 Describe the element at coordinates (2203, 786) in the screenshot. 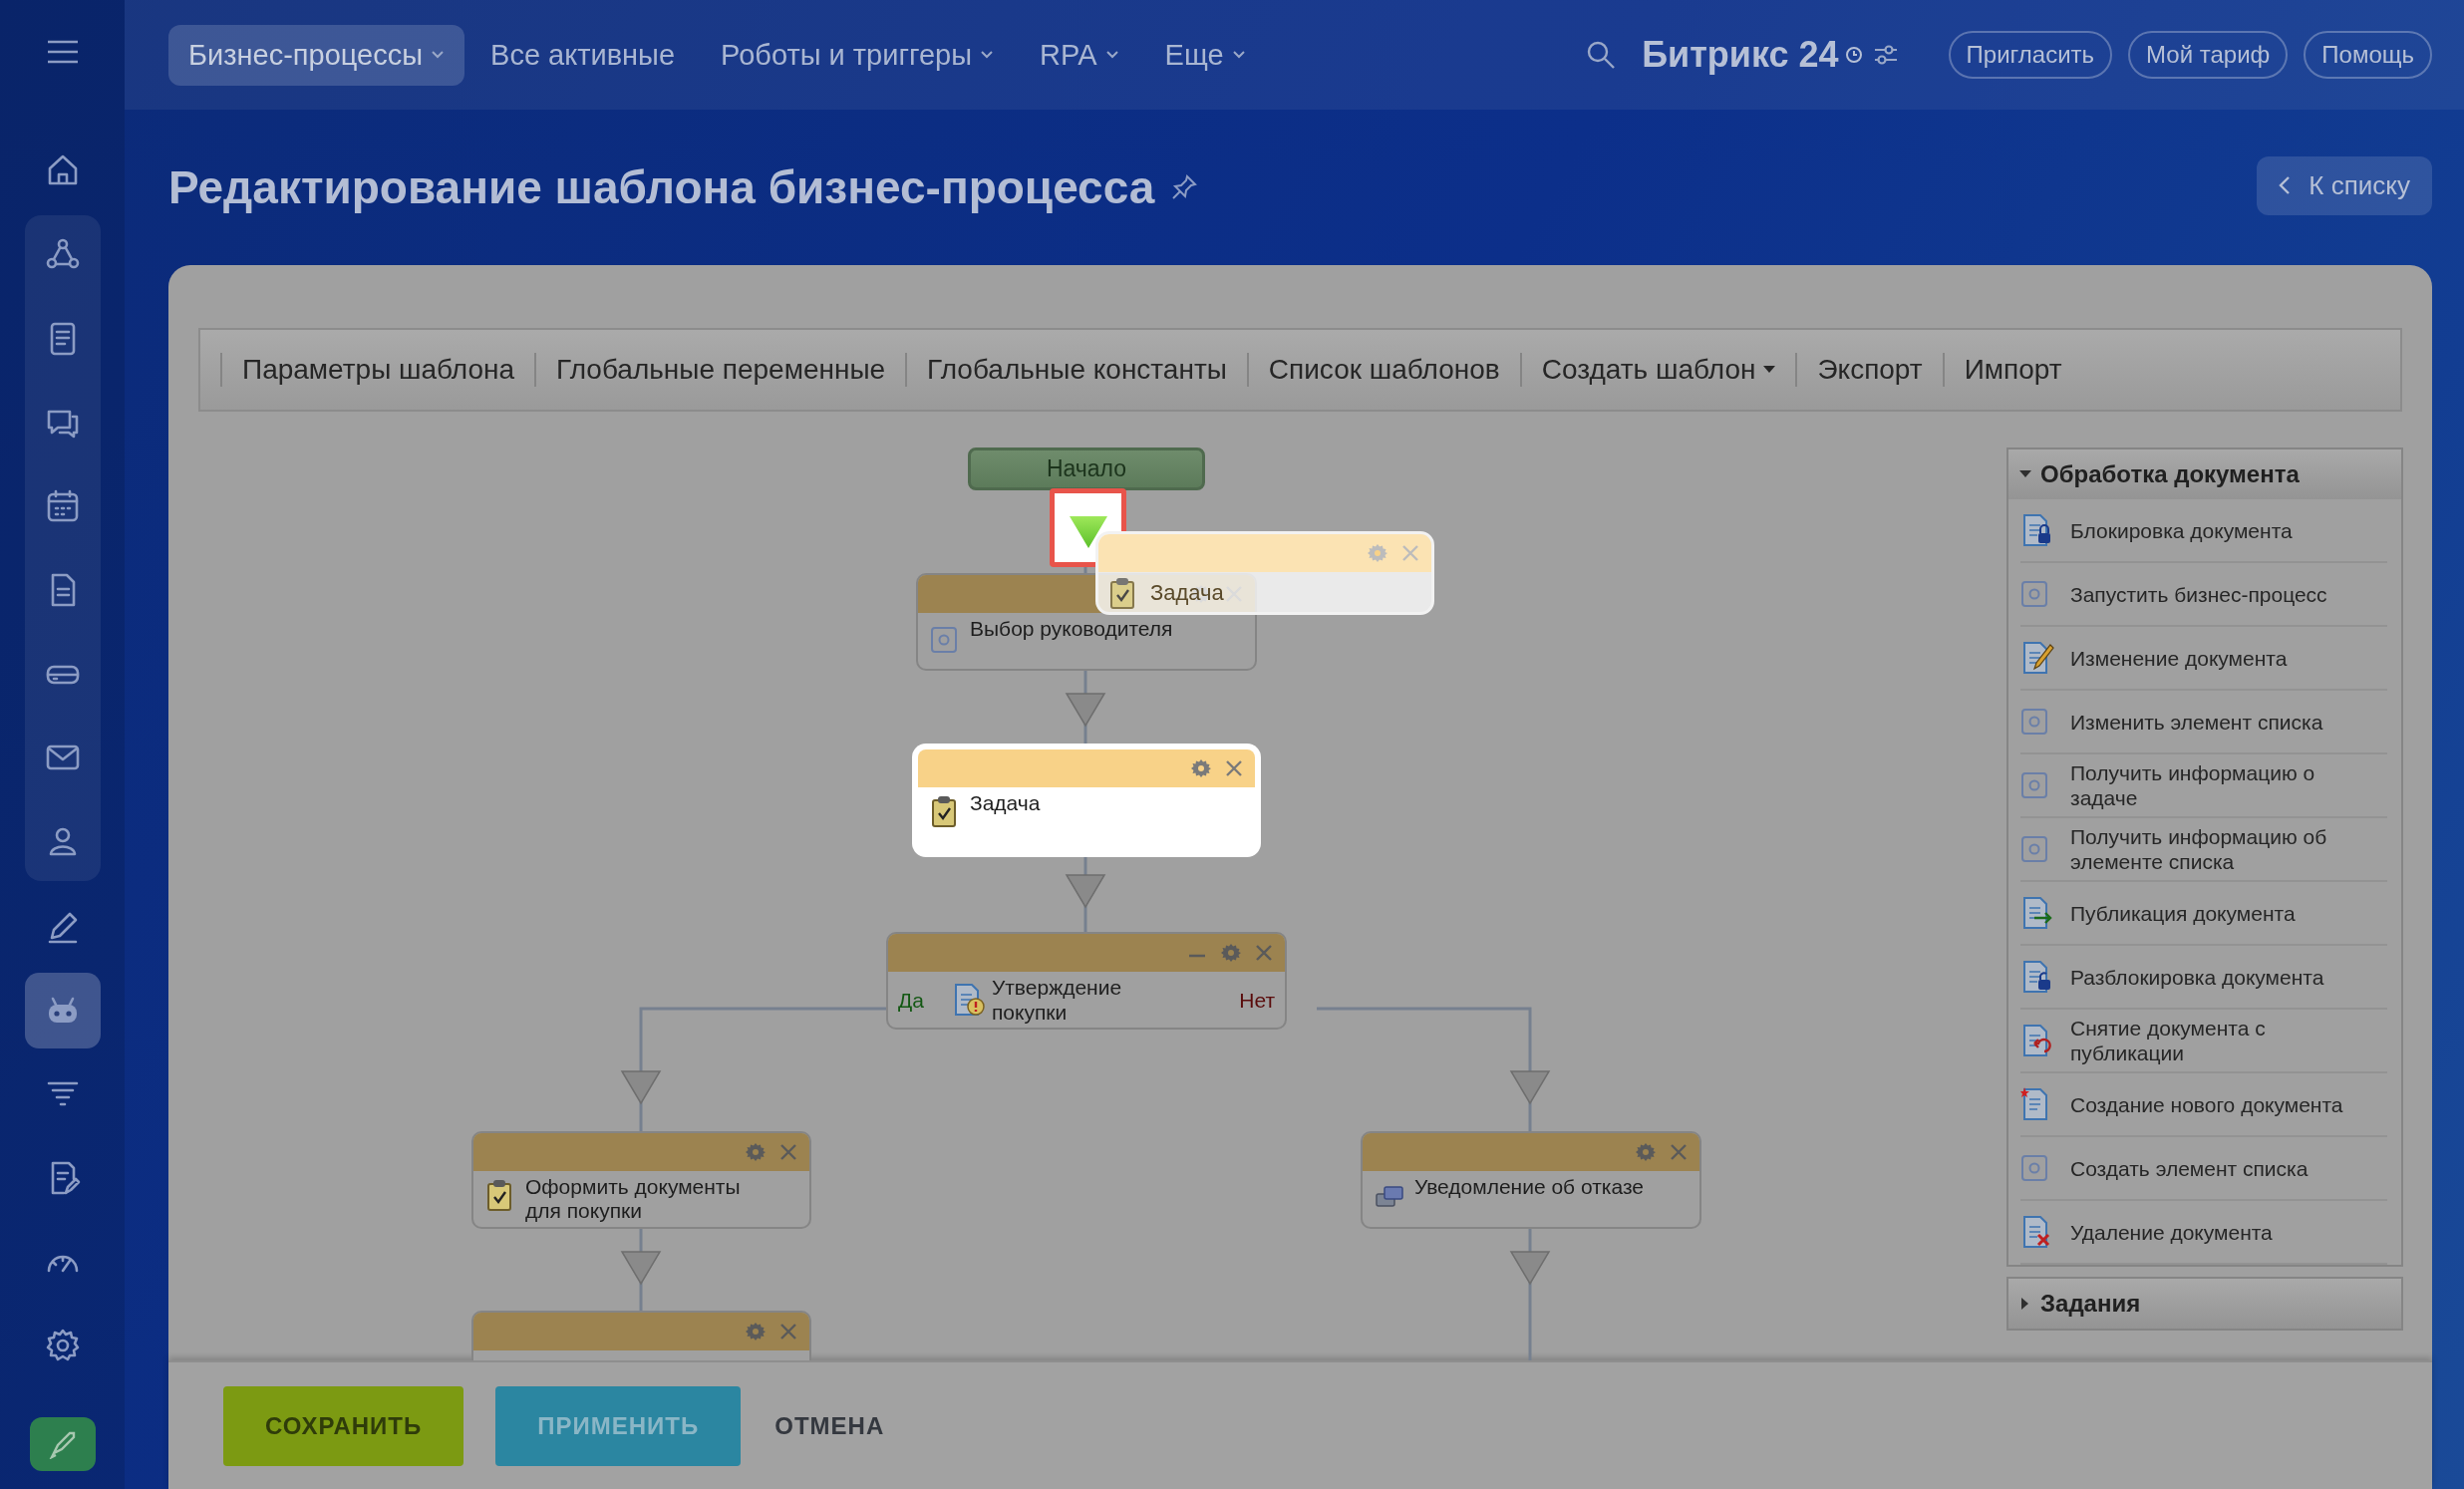

I see `palette-item: Получить информацию о задаче` at that location.